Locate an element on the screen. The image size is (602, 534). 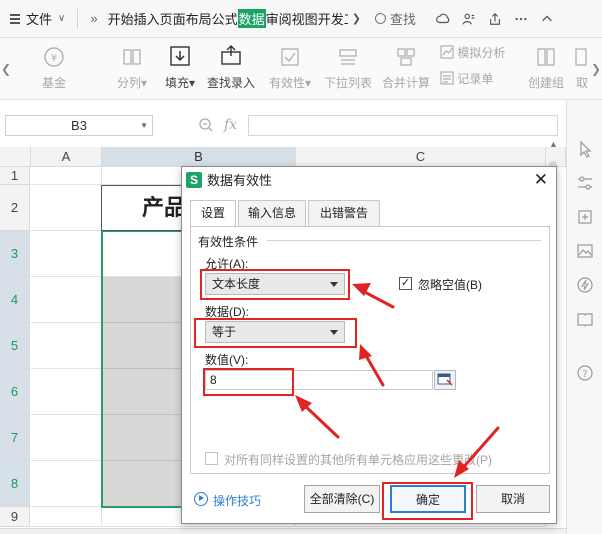
row-header-5: 5 is located at coordinates (15, 346).